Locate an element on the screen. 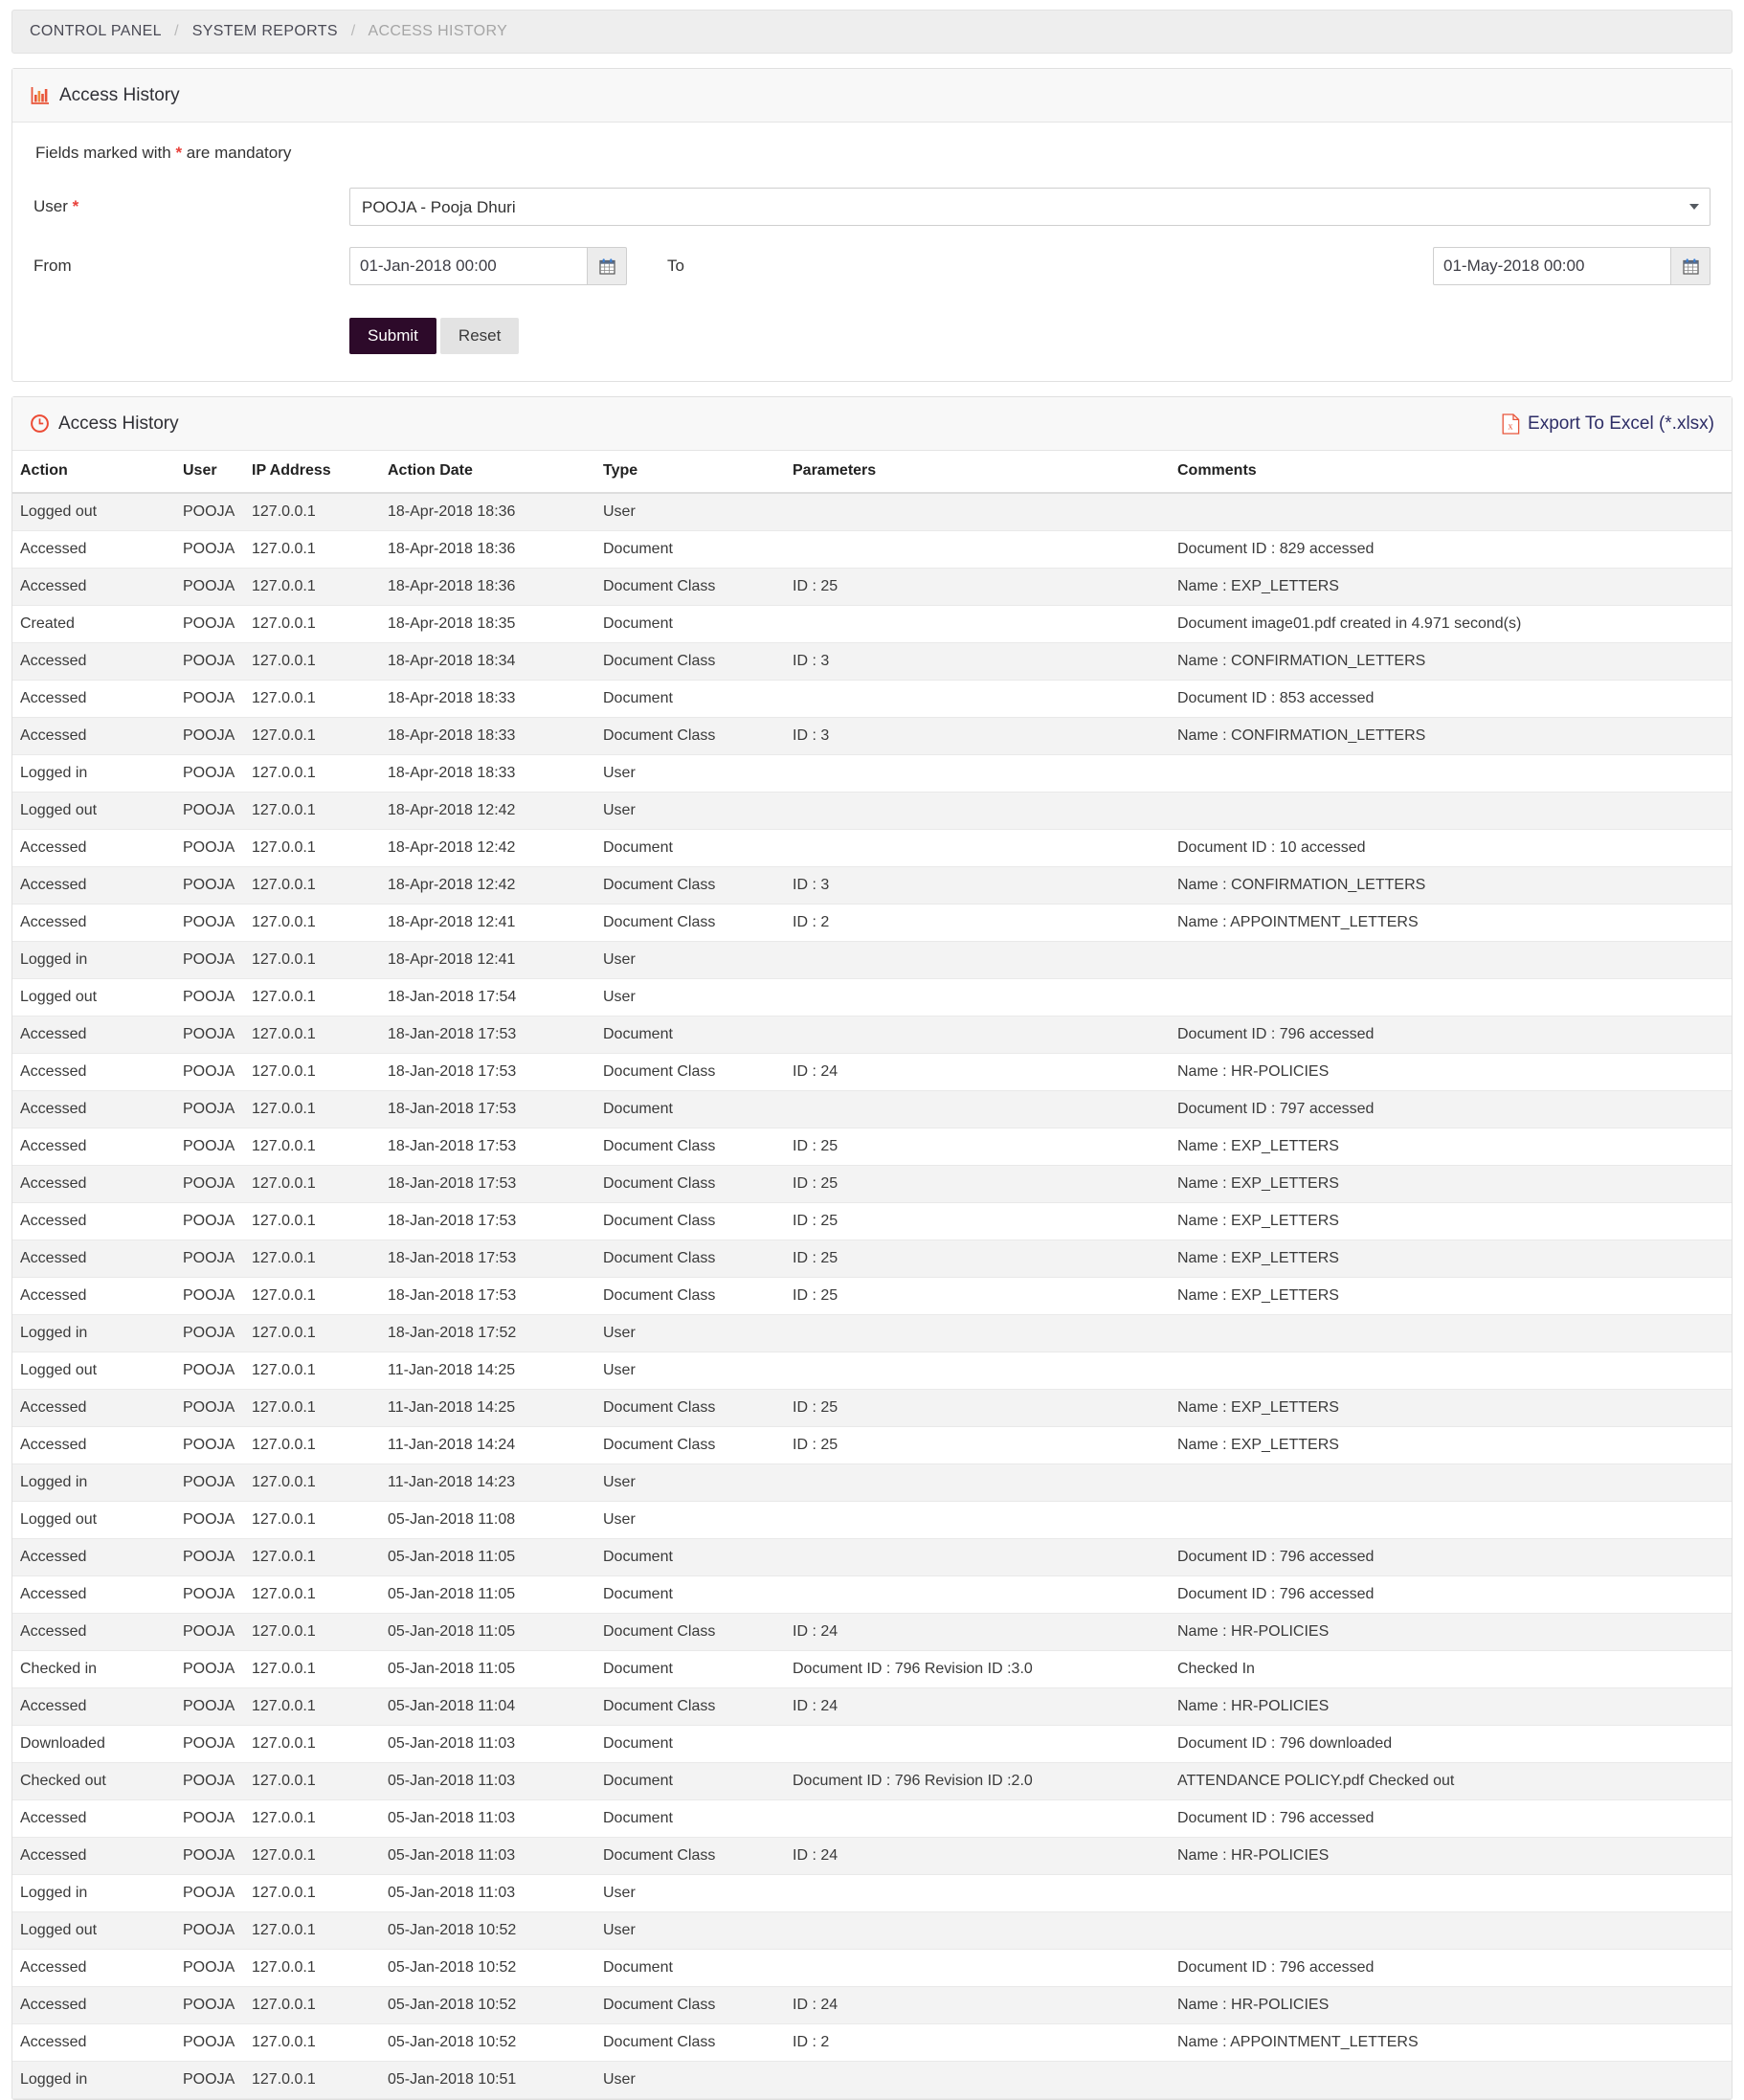 The image size is (1744, 2100). user-label-text: User is located at coordinates (51, 206).